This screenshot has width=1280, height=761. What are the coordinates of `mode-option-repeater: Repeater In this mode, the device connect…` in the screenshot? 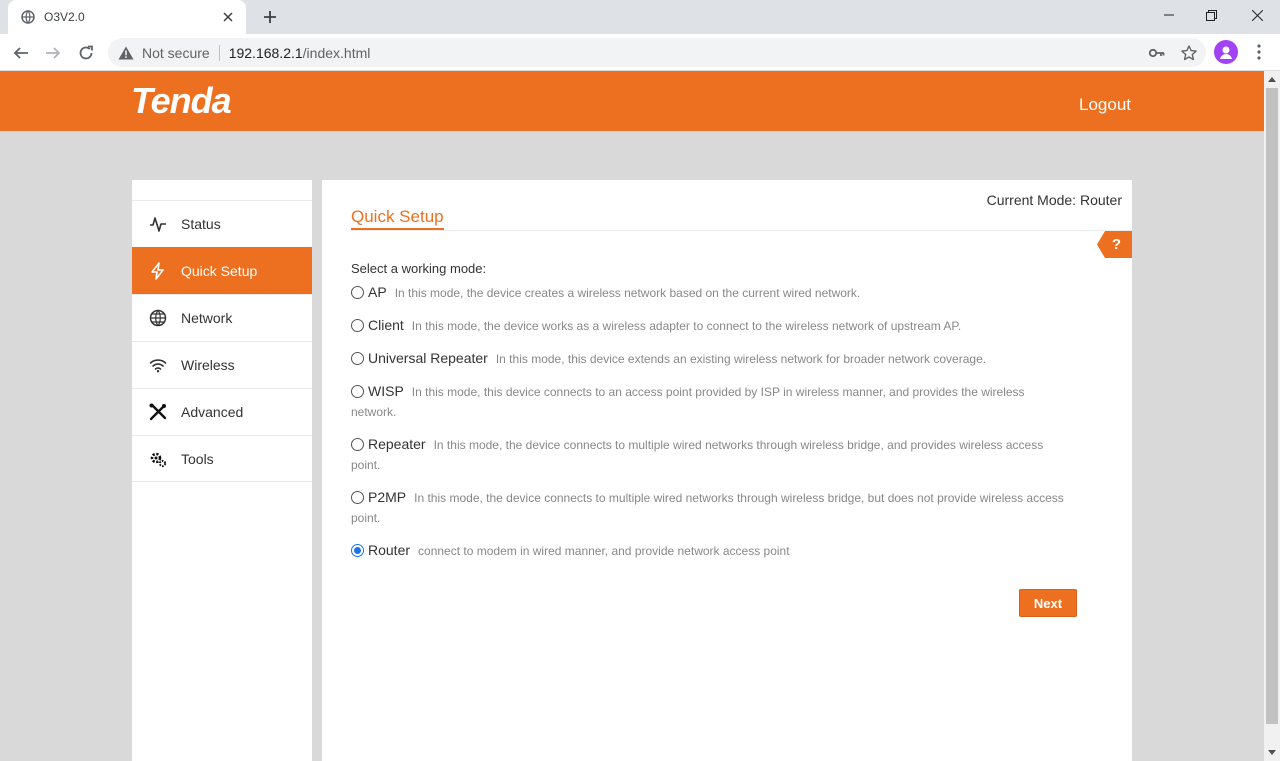 It's located at (711, 454).